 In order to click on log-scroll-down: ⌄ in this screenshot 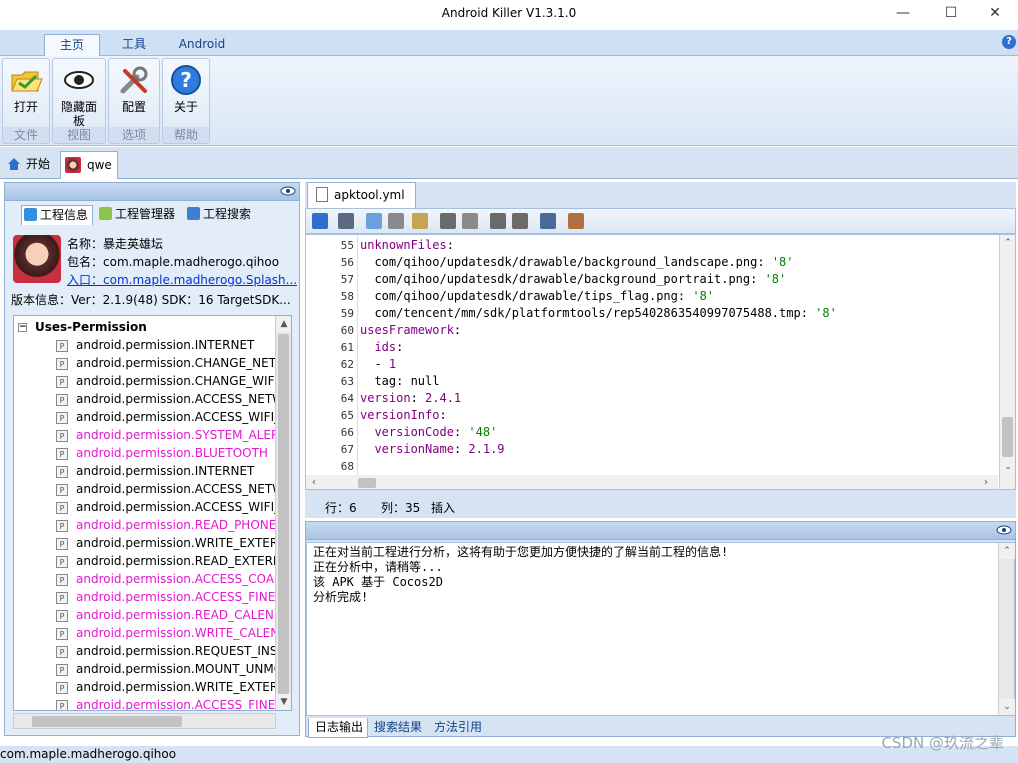, I will do `click(1007, 707)`.